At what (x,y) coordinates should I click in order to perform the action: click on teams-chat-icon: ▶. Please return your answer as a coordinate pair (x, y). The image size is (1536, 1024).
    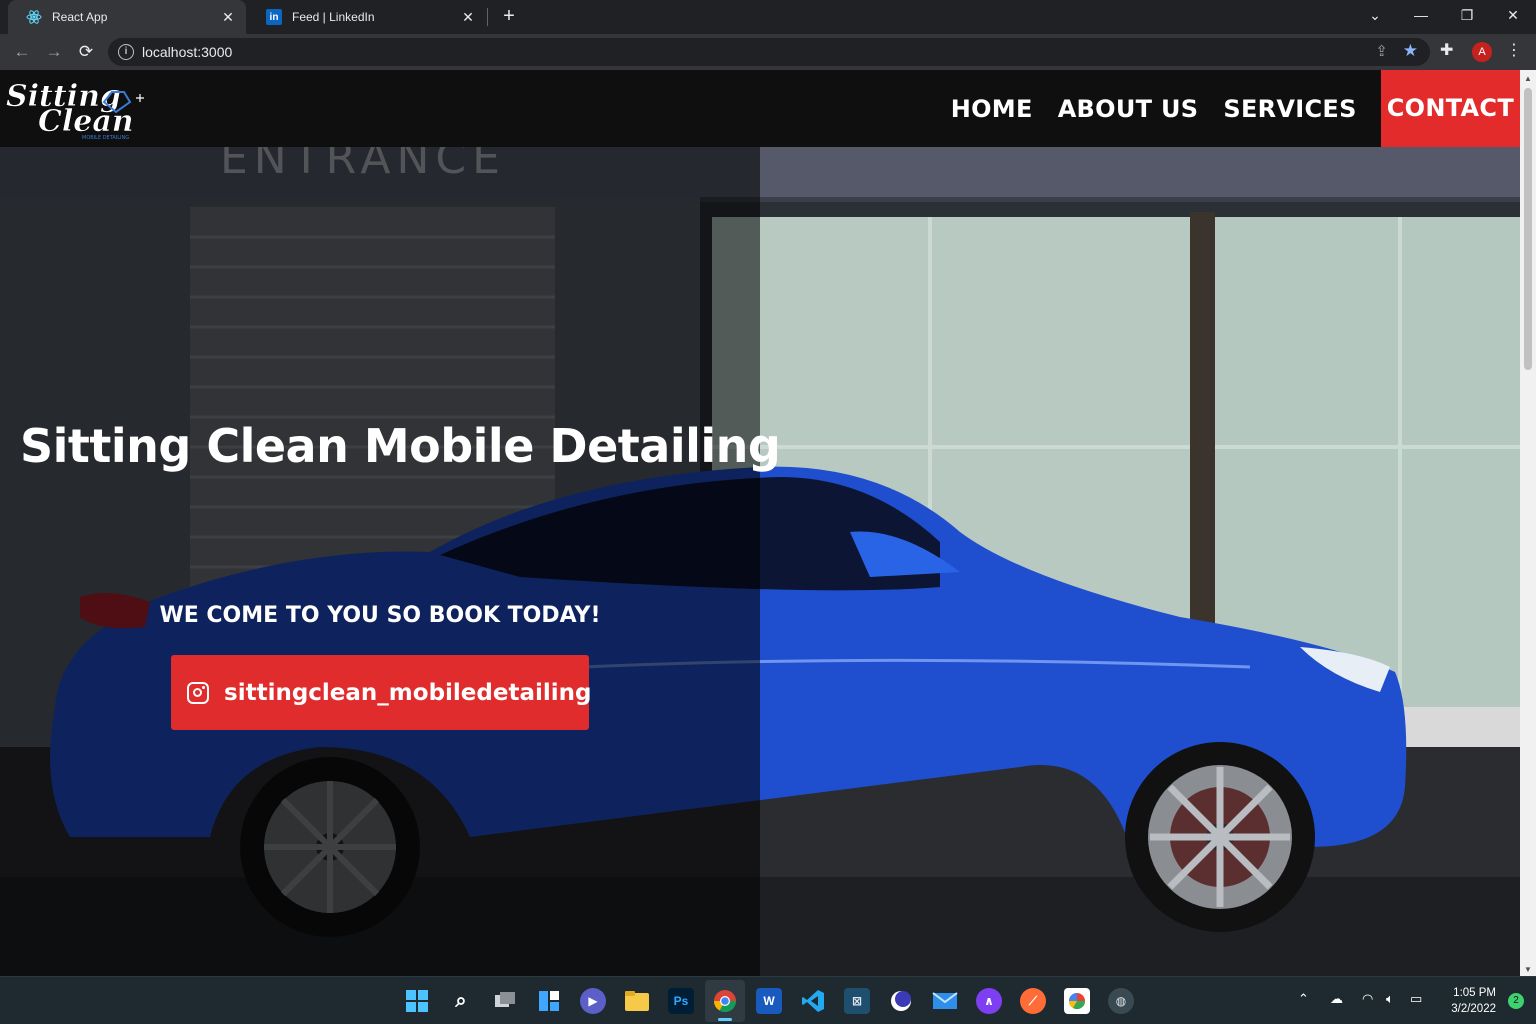
    Looking at the image, I should click on (593, 1001).